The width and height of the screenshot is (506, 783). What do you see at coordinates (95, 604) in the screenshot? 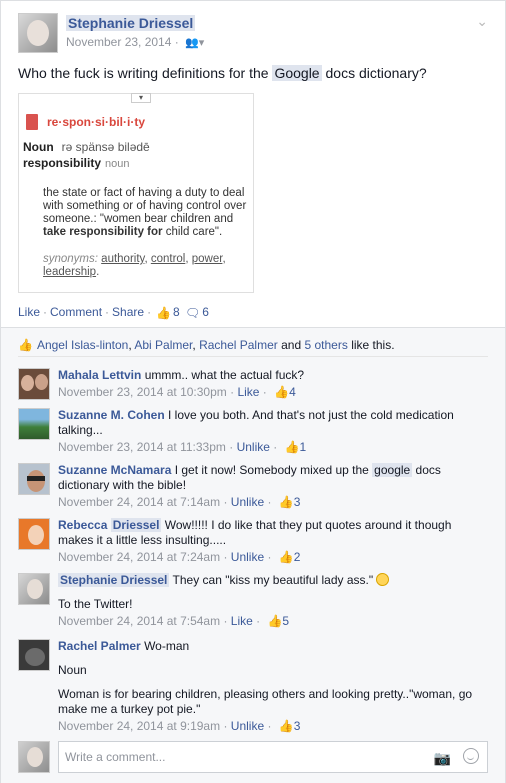
I see `comment-text: To the Twitter!` at bounding box center [95, 604].